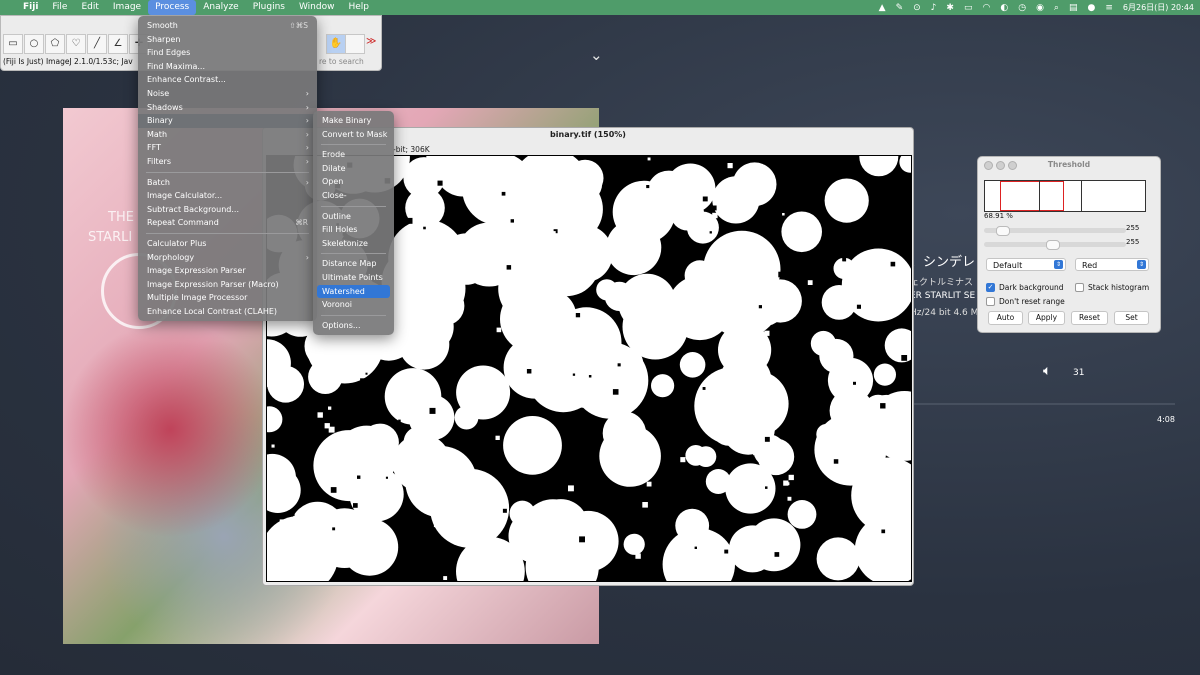 Image resolution: width=1200 pixels, height=675 pixels. What do you see at coordinates (227, 258) in the screenshot?
I see `menu-item-morphology: Morphology ›` at bounding box center [227, 258].